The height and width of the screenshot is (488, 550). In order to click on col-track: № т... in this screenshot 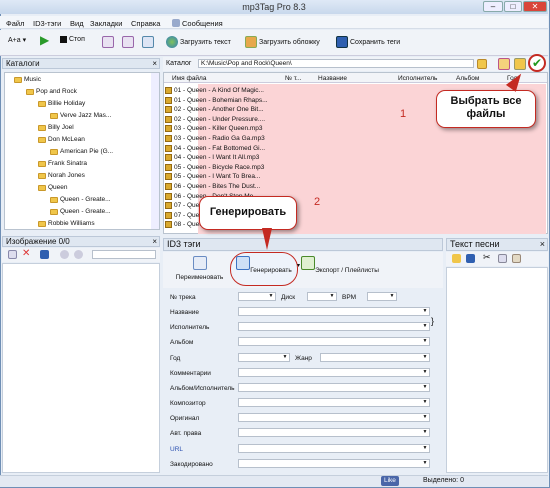, I will do `click(293, 78)`.